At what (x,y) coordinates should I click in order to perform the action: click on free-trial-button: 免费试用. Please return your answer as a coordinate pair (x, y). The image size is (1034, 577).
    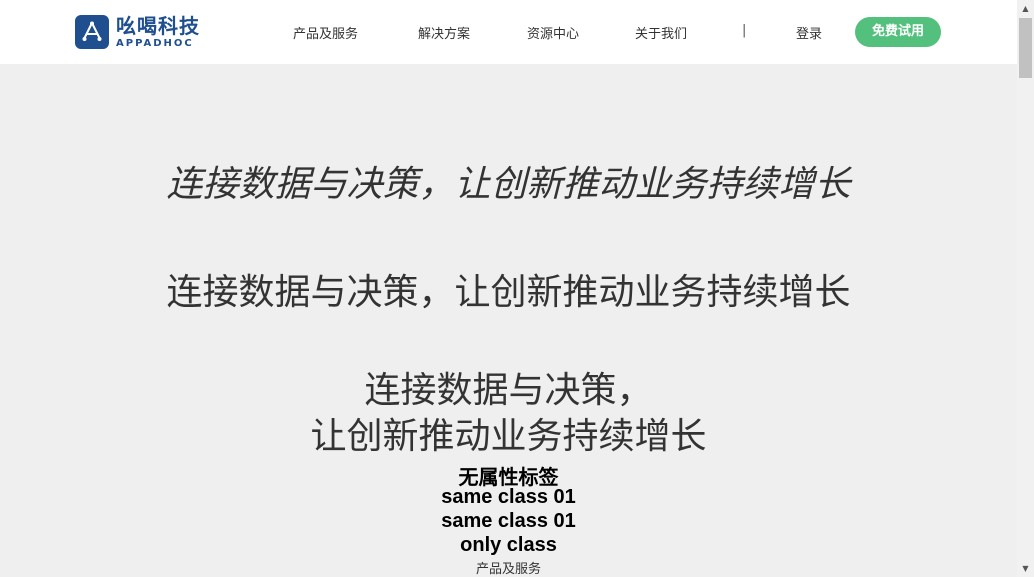
    Looking at the image, I should click on (898, 32).